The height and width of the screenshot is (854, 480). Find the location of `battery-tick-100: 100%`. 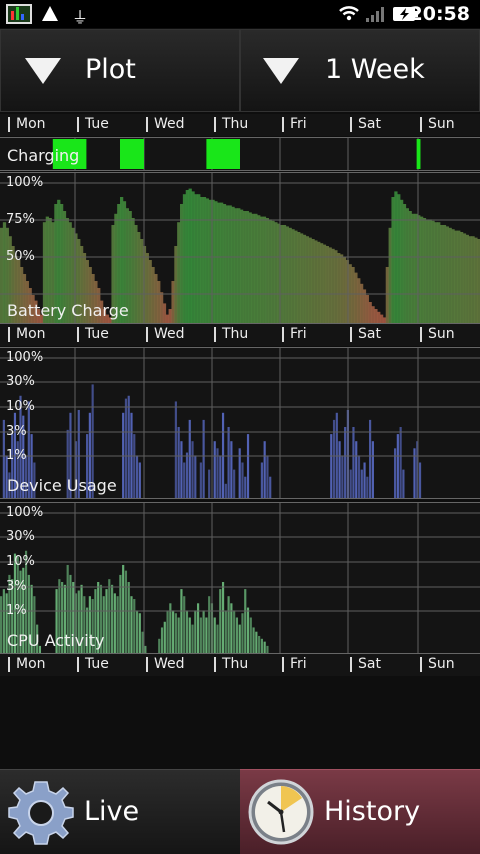

battery-tick-100: 100% is located at coordinates (25, 182).